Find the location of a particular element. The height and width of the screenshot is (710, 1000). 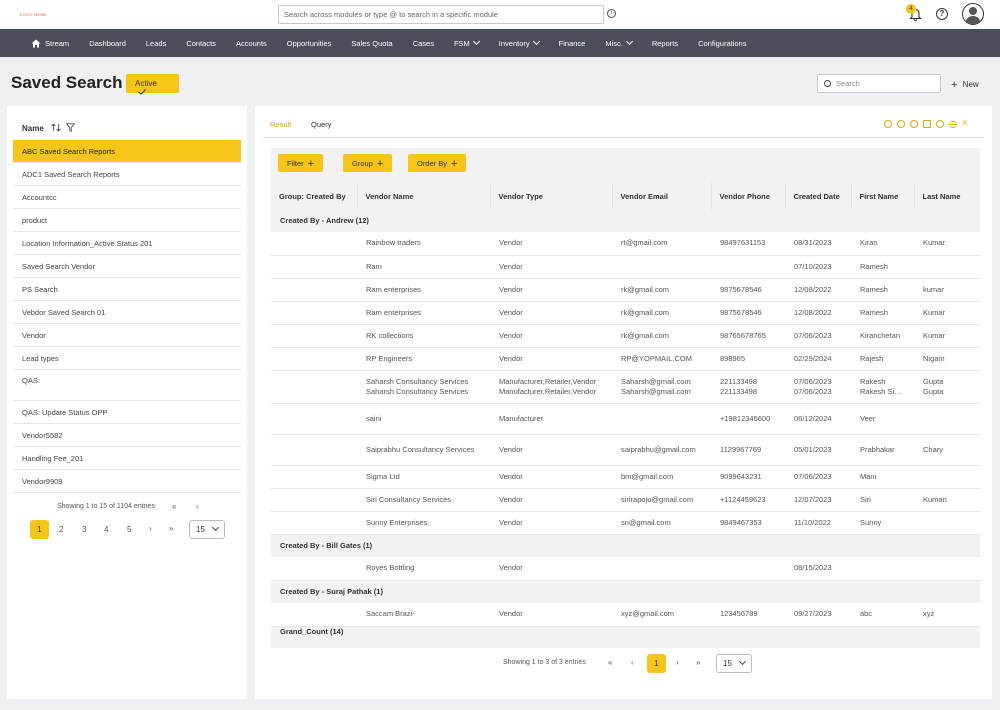

list-item: Vendor is located at coordinates (127, 335).